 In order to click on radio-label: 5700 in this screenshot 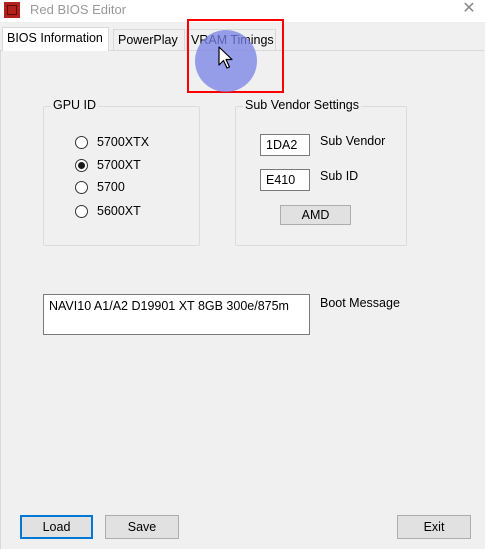, I will do `click(111, 187)`.